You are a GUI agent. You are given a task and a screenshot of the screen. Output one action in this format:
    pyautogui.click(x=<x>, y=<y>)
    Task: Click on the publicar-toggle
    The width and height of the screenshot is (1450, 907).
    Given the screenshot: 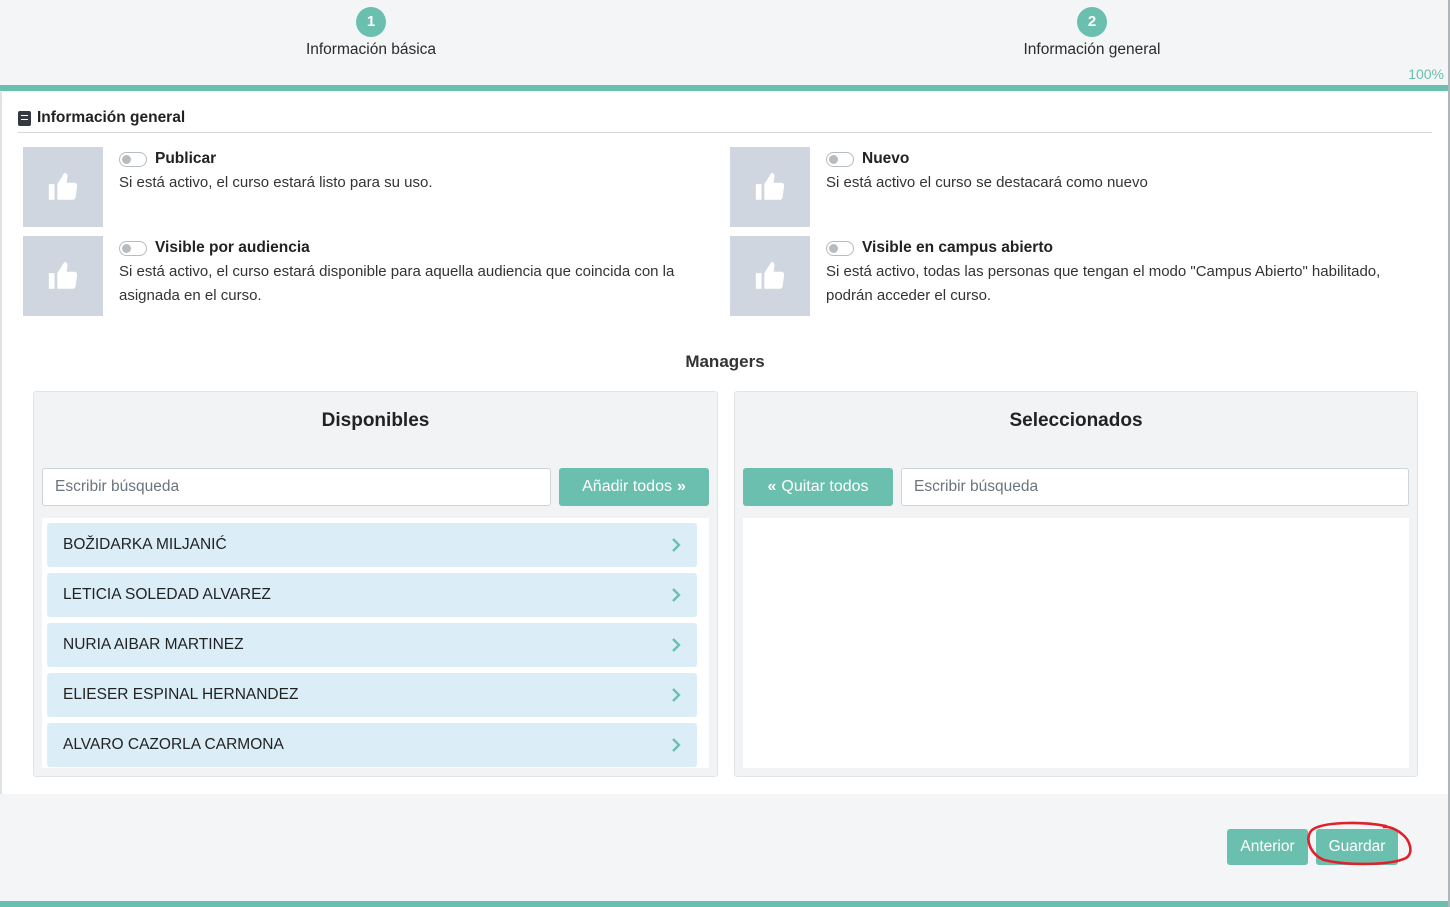 What is the action you would take?
    pyautogui.click(x=133, y=159)
    